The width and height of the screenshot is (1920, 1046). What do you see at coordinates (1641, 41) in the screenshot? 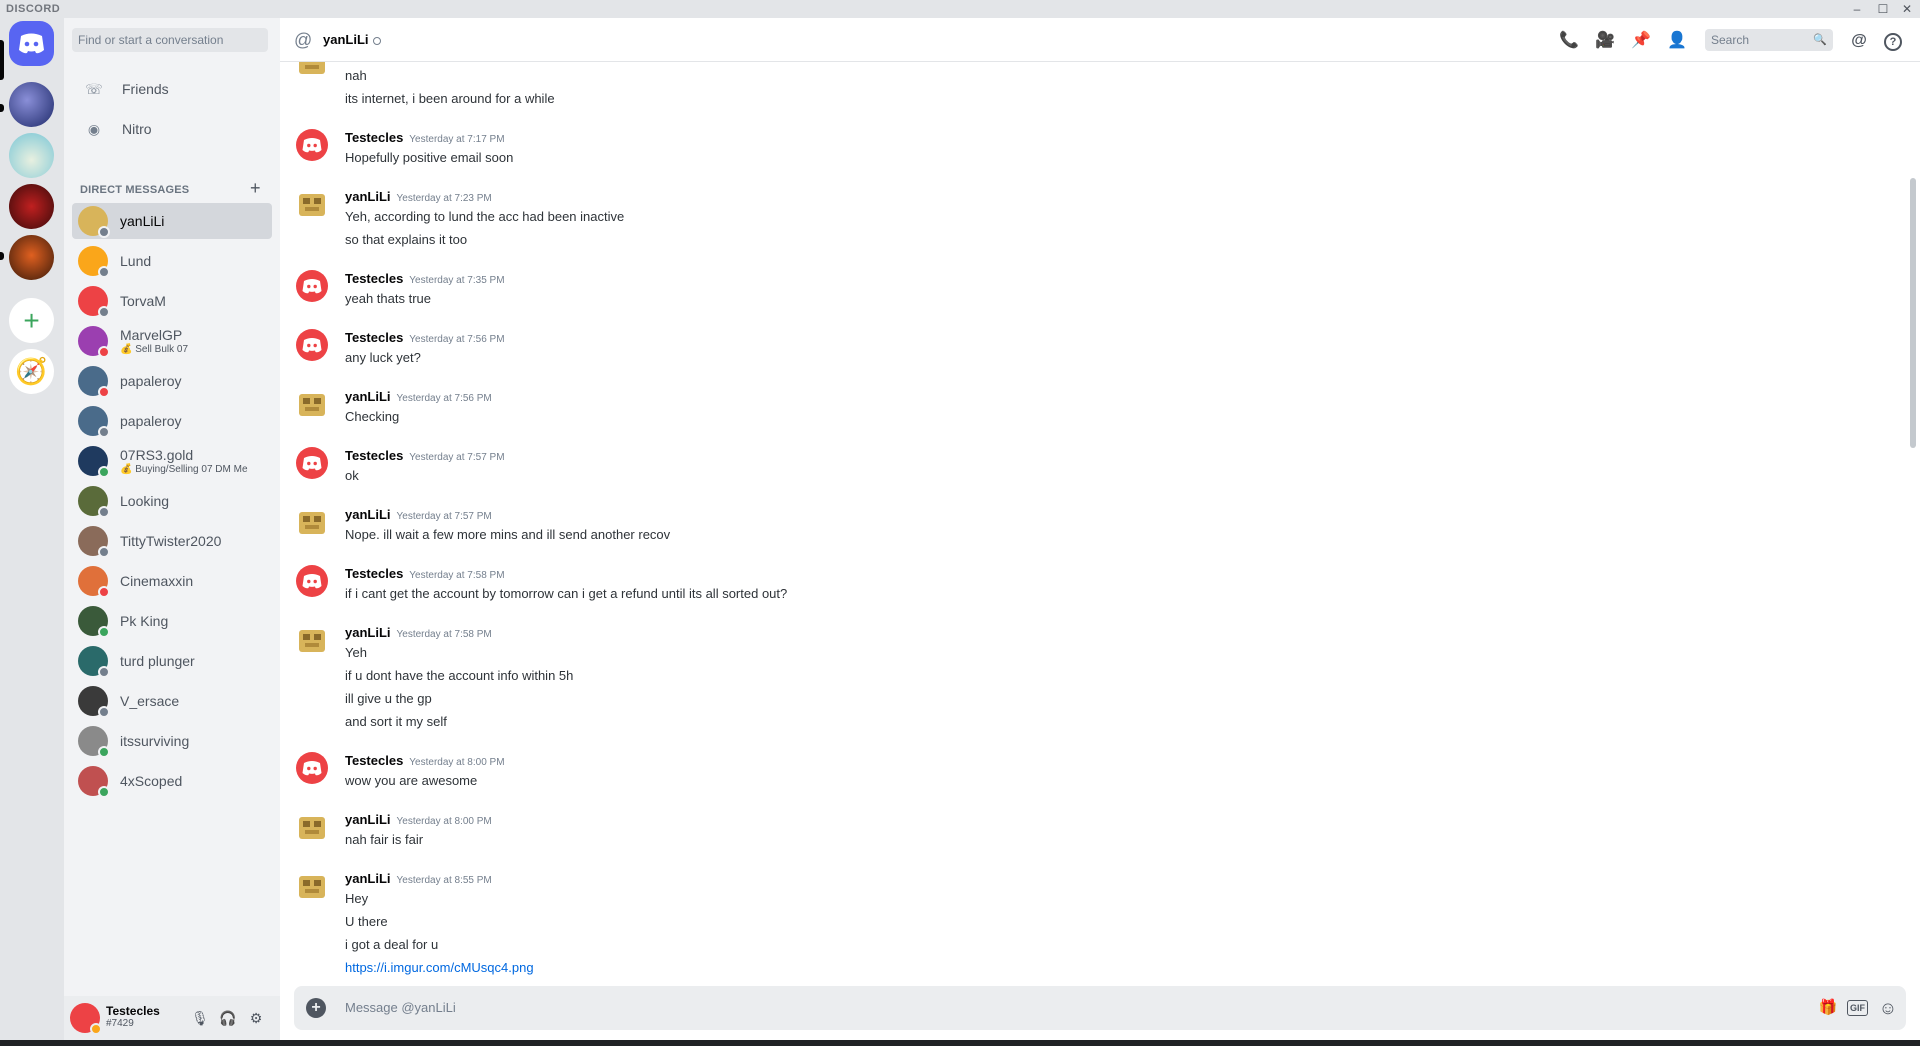
I see `pinned-messages-icon: 📌` at bounding box center [1641, 41].